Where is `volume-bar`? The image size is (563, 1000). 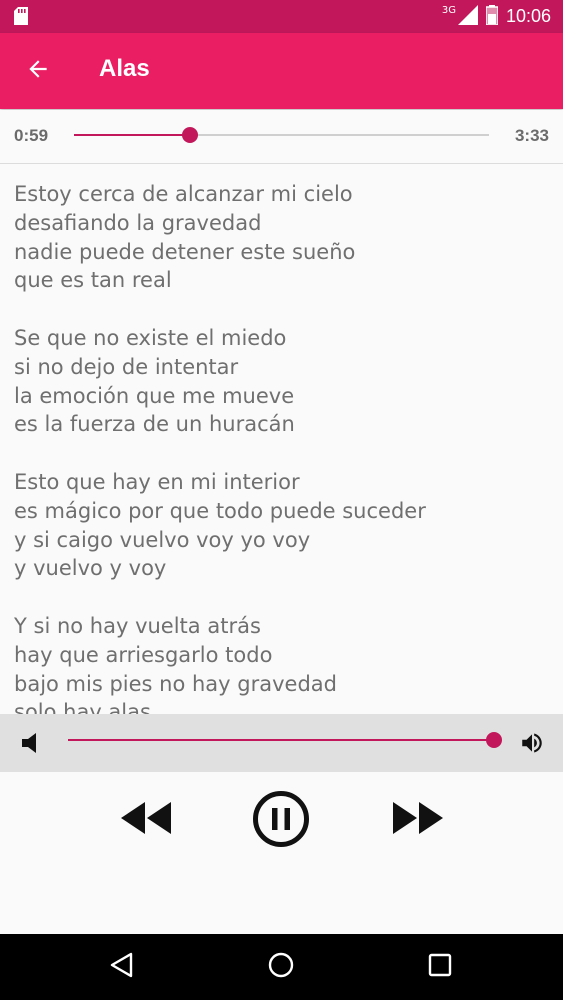 volume-bar is located at coordinates (281, 743).